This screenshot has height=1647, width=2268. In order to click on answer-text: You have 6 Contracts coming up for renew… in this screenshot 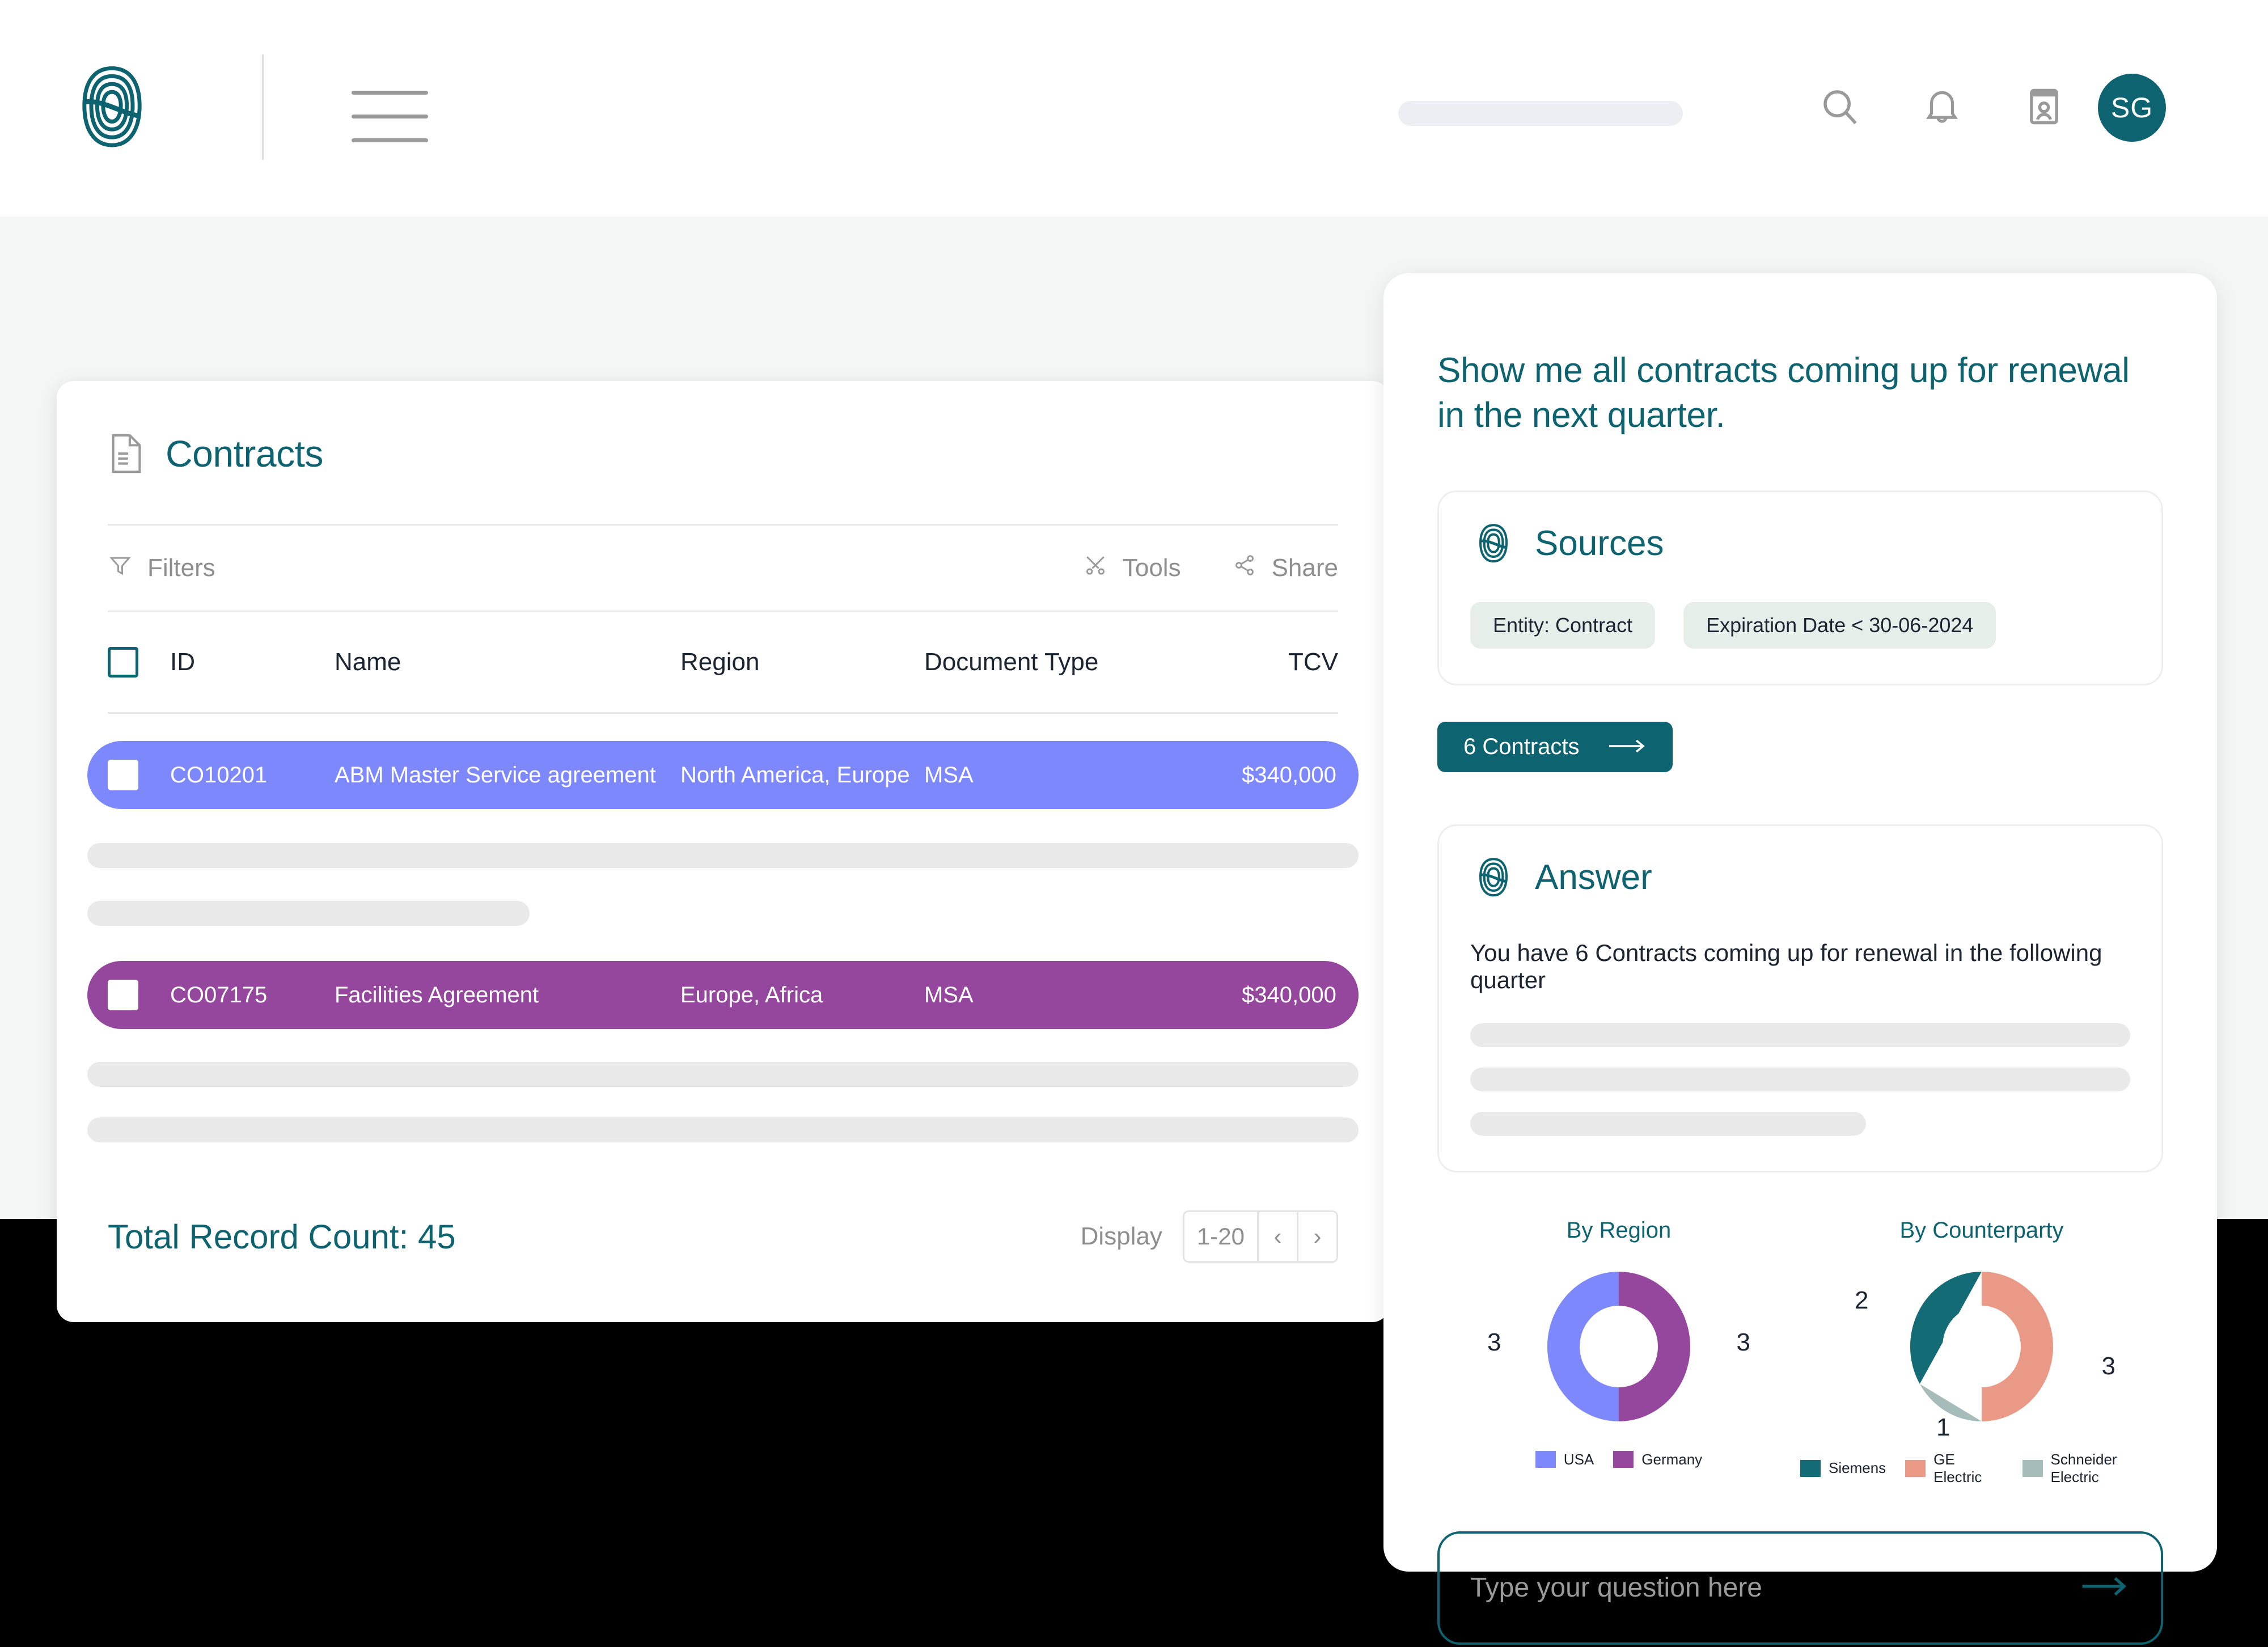, I will do `click(1786, 966)`.